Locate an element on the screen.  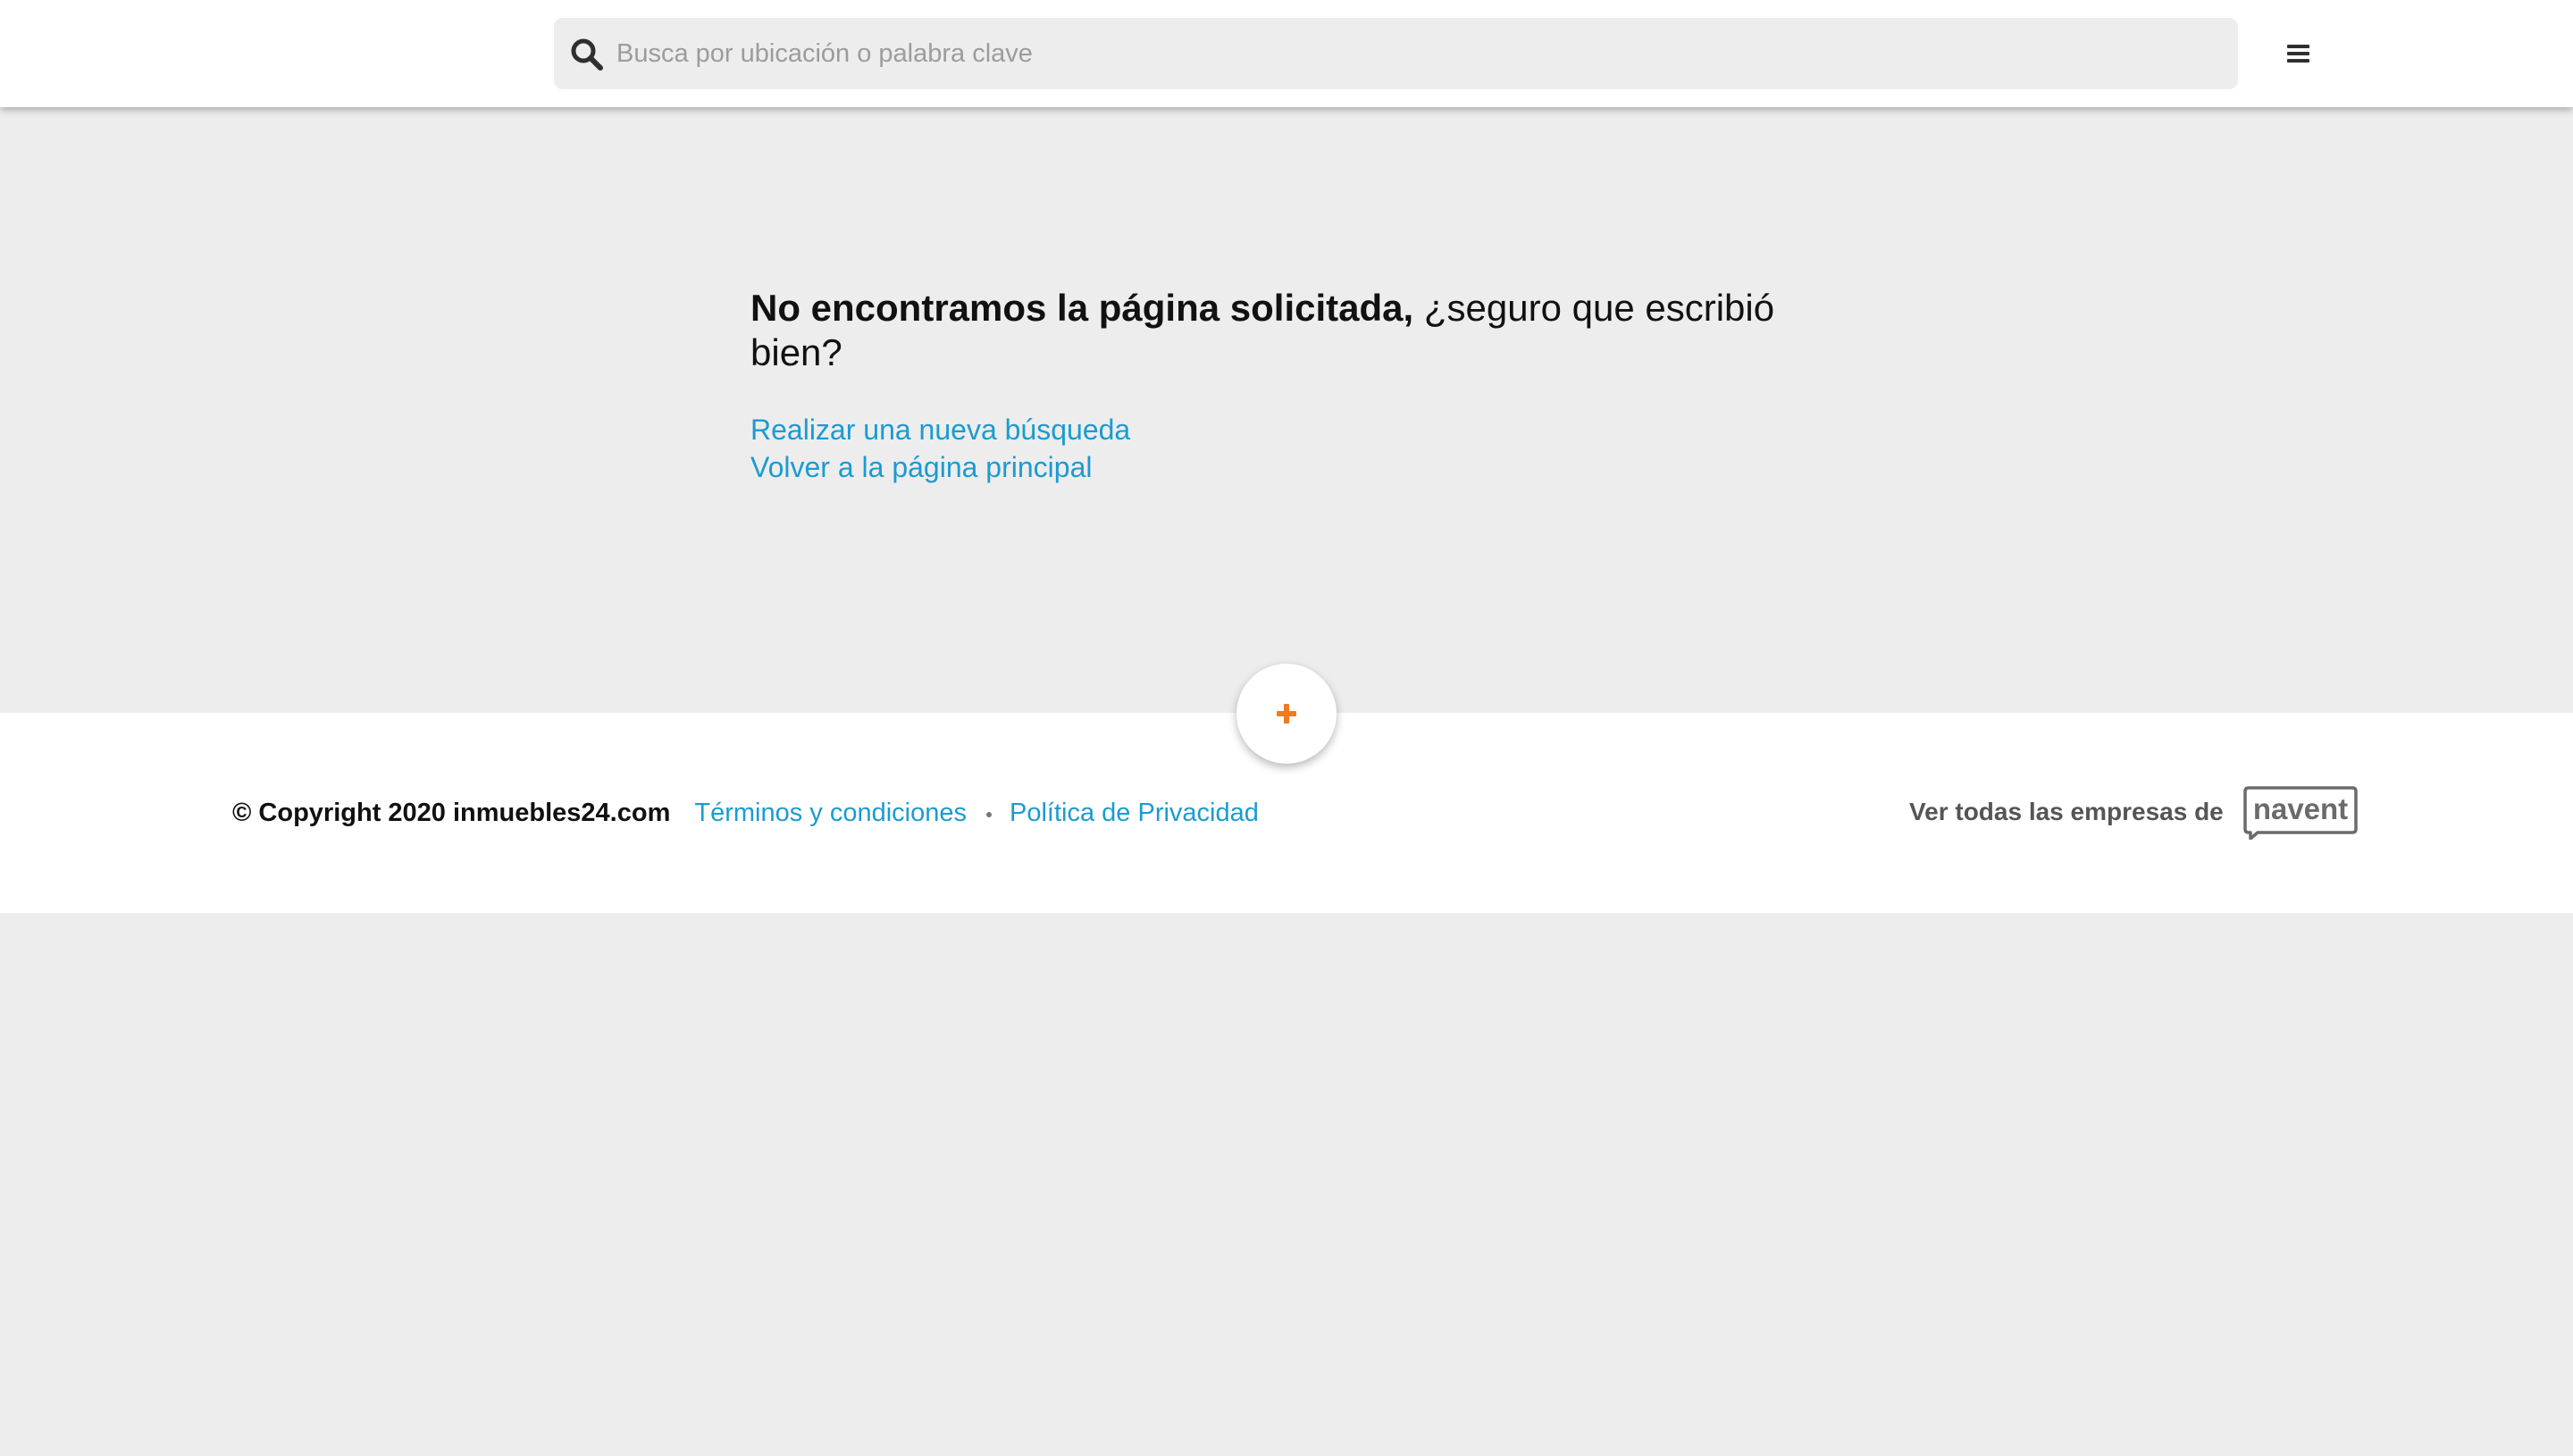
companies-label: Ver todas las empresas de is located at coordinates (2066, 811).